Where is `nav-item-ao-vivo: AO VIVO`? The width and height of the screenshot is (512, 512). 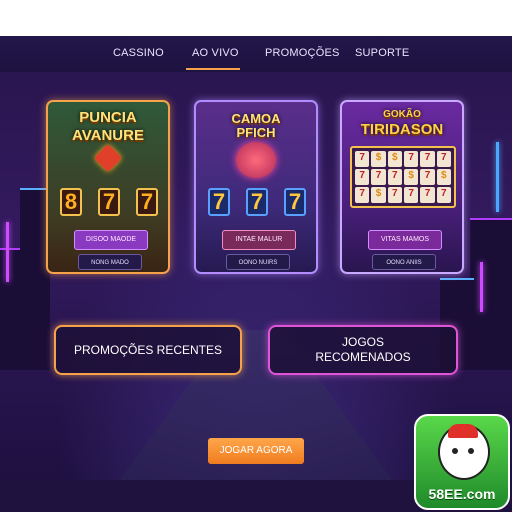 nav-item-ao-vivo: AO VIVO is located at coordinates (215, 53).